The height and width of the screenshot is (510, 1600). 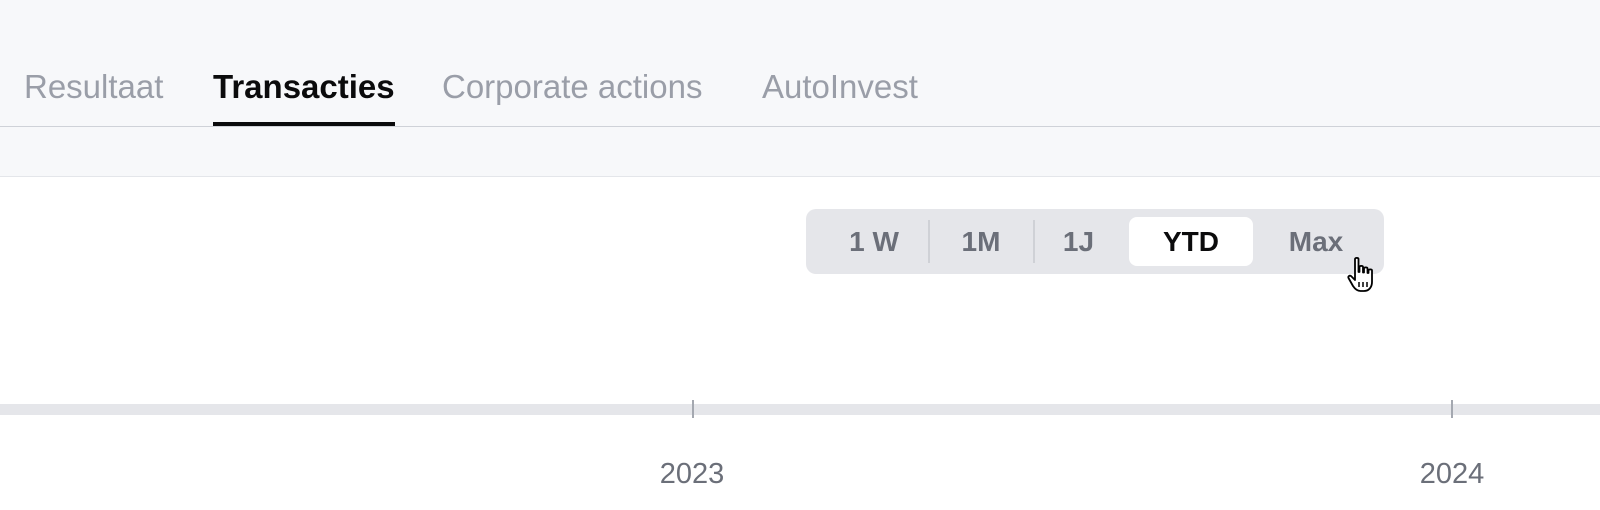 What do you see at coordinates (692, 474) in the screenshot?
I see `year-label-2023: 2023` at bounding box center [692, 474].